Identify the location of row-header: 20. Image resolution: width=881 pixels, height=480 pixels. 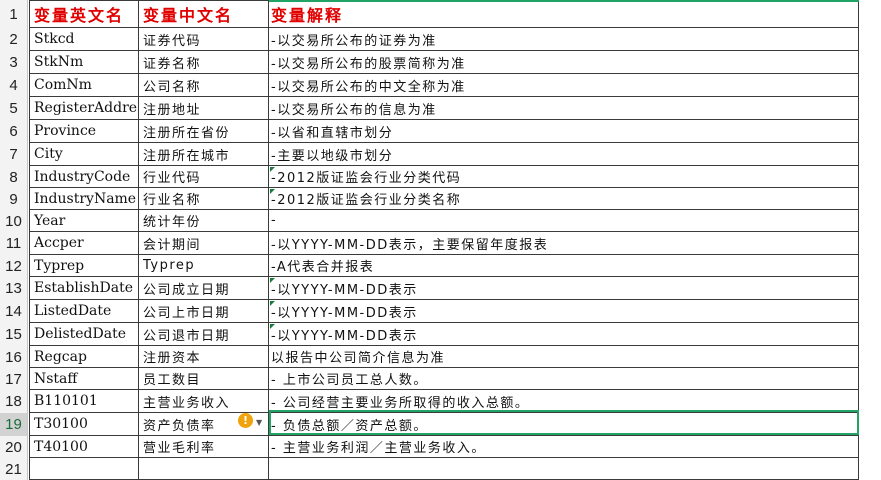
(14, 447).